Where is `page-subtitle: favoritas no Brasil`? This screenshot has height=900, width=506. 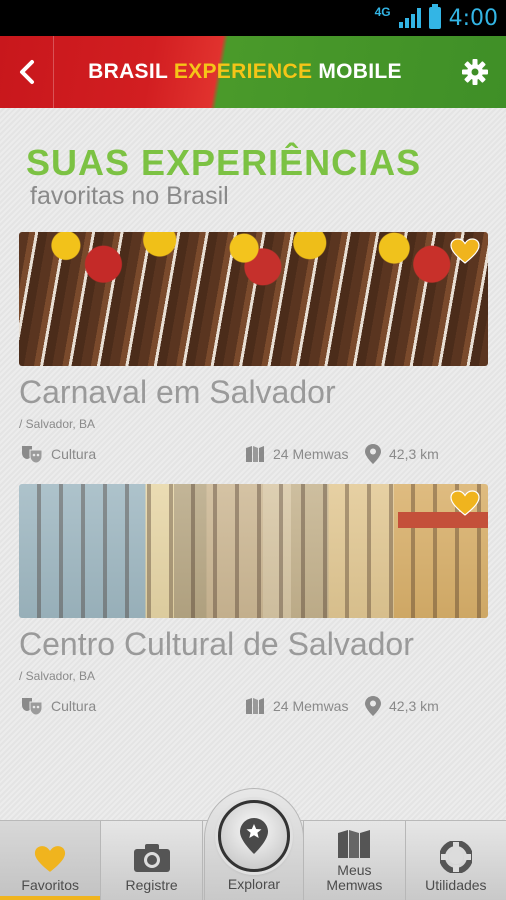 page-subtitle: favoritas no Brasil is located at coordinates (129, 196).